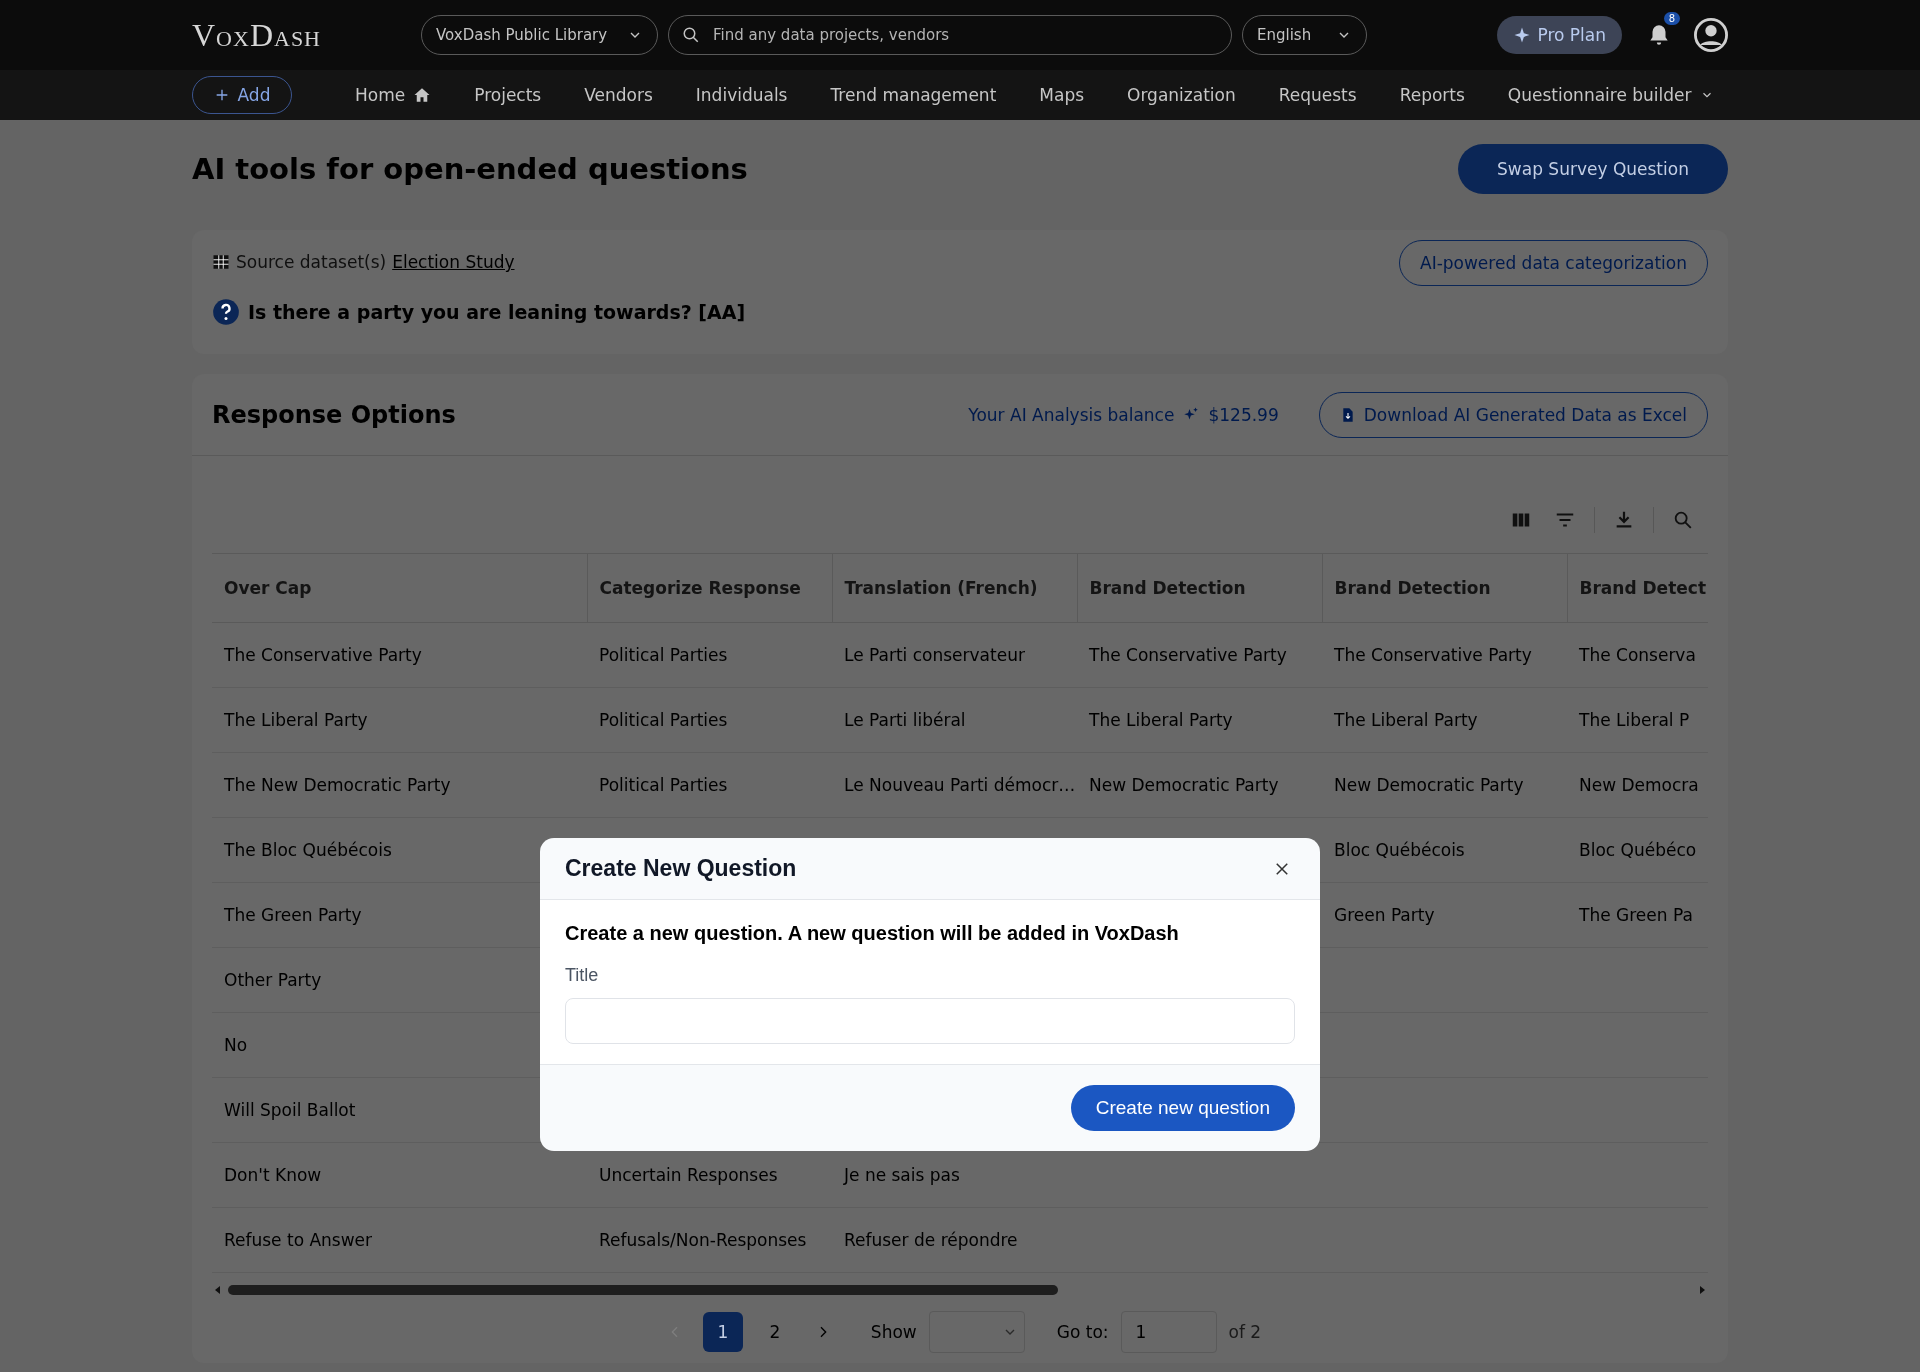  What do you see at coordinates (422, 95) in the screenshot?
I see `home-icon` at bounding box center [422, 95].